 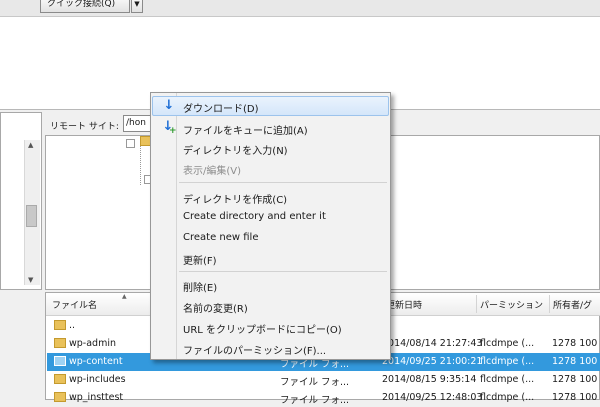 I want to click on file-modified: 2014/09/25 21:00:21, so click(x=432, y=361).